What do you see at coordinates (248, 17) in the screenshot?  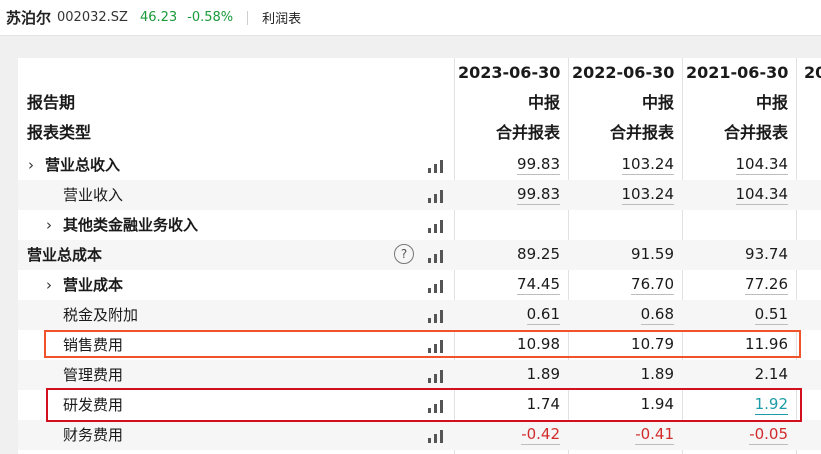 I see `divider` at bounding box center [248, 17].